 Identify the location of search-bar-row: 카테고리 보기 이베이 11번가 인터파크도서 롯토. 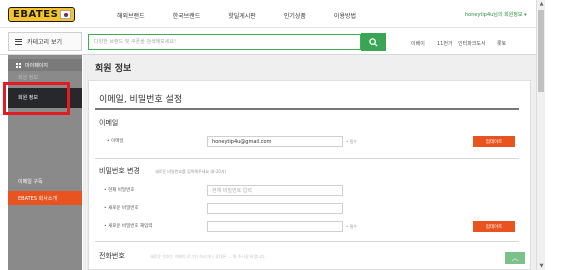
(268, 42).